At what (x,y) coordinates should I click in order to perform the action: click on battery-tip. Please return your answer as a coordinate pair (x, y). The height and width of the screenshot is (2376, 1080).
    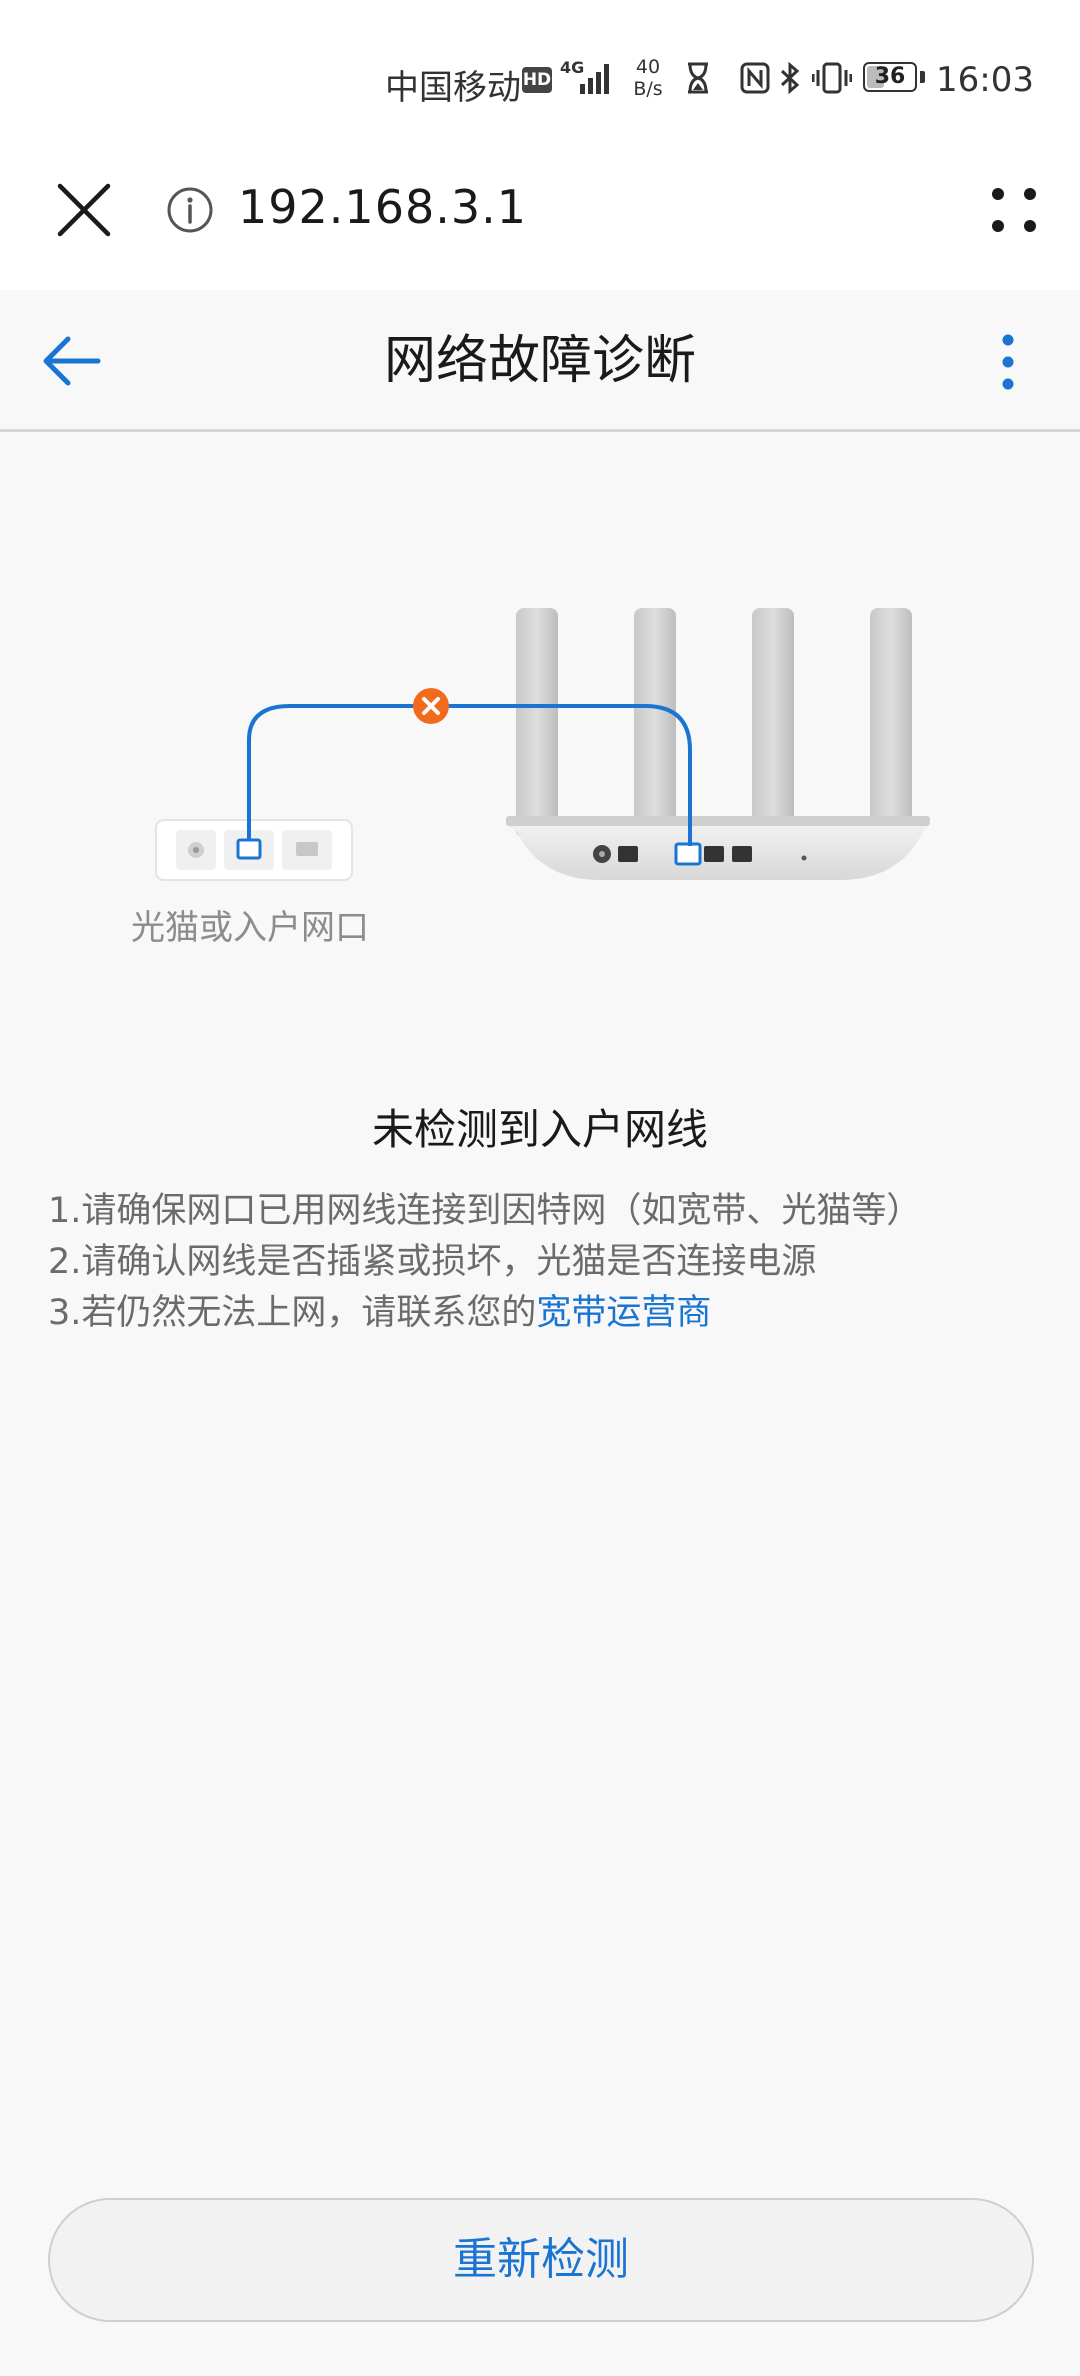
    Looking at the image, I should click on (922, 77).